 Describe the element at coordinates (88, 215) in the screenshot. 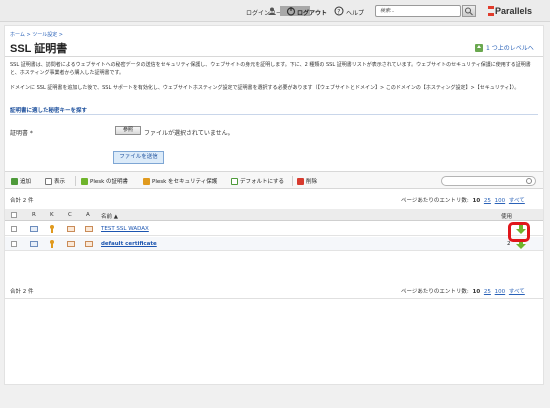

I see `column-a: A` at that location.